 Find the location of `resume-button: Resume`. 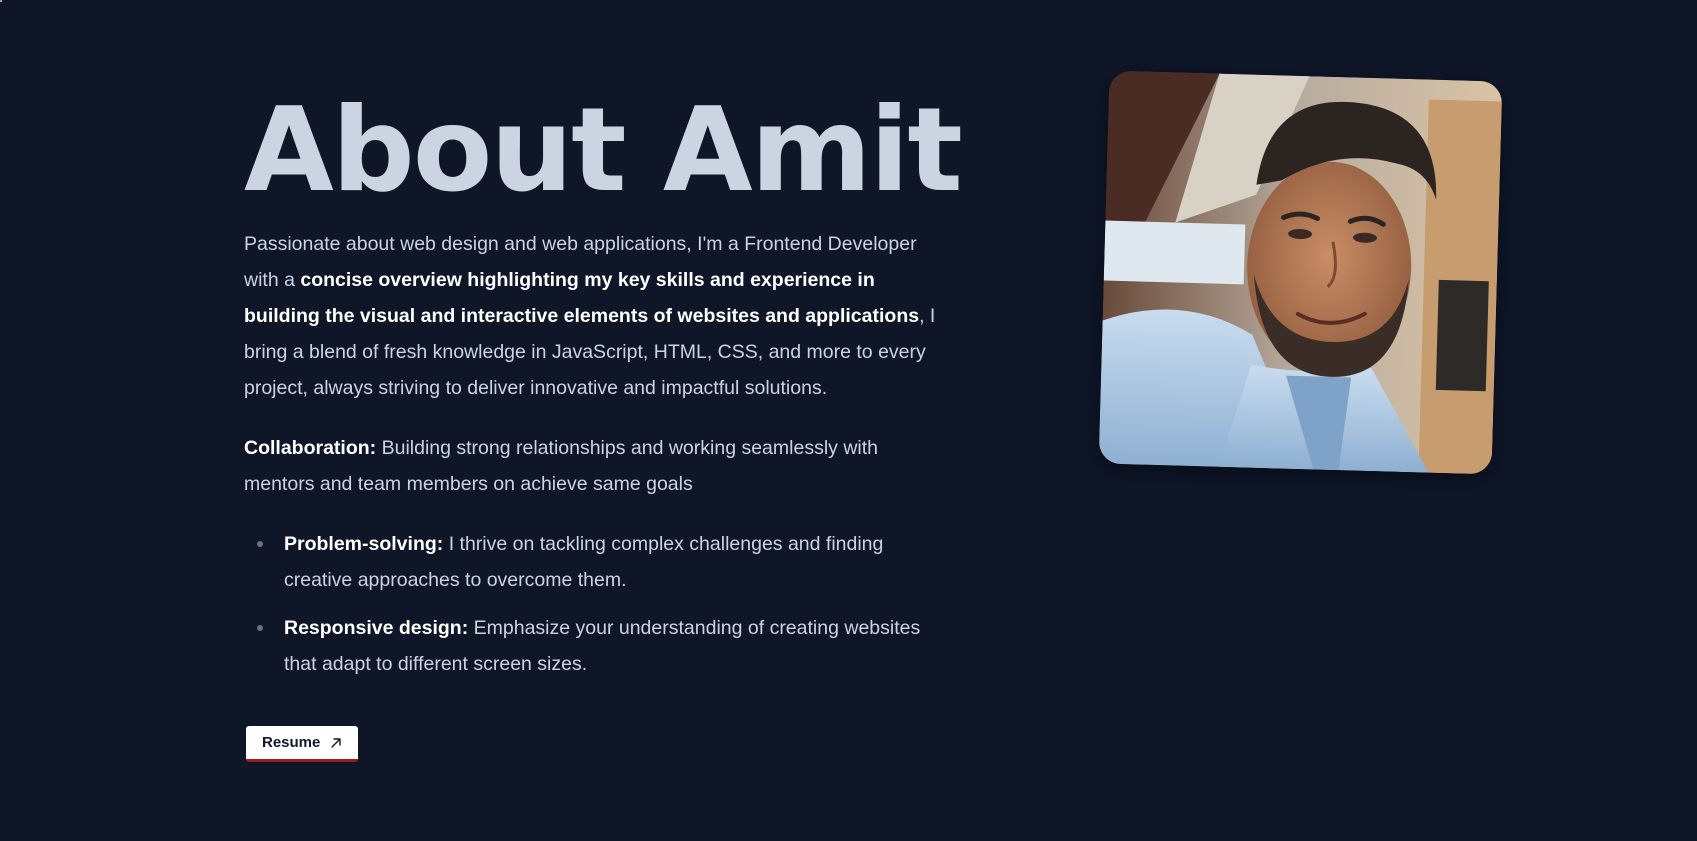

resume-button: Resume is located at coordinates (302, 744).